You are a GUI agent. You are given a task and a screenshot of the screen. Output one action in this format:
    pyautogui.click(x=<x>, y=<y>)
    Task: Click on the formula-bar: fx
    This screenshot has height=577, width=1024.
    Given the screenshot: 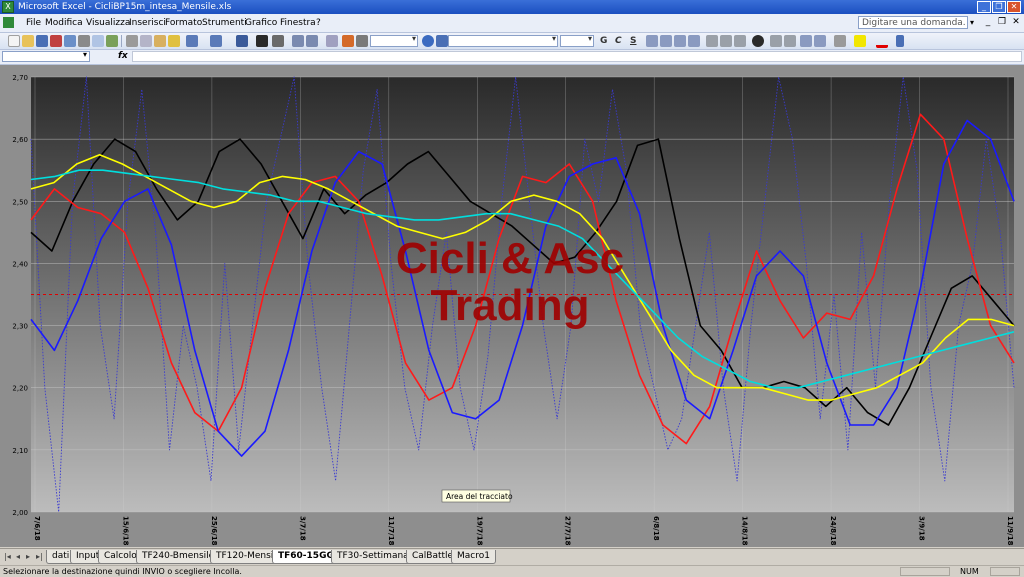 What is the action you would take?
    pyautogui.click(x=512, y=57)
    